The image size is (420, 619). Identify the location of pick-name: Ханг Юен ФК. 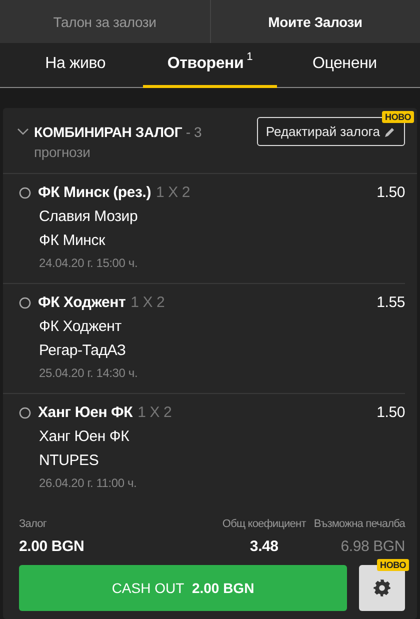
(85, 412).